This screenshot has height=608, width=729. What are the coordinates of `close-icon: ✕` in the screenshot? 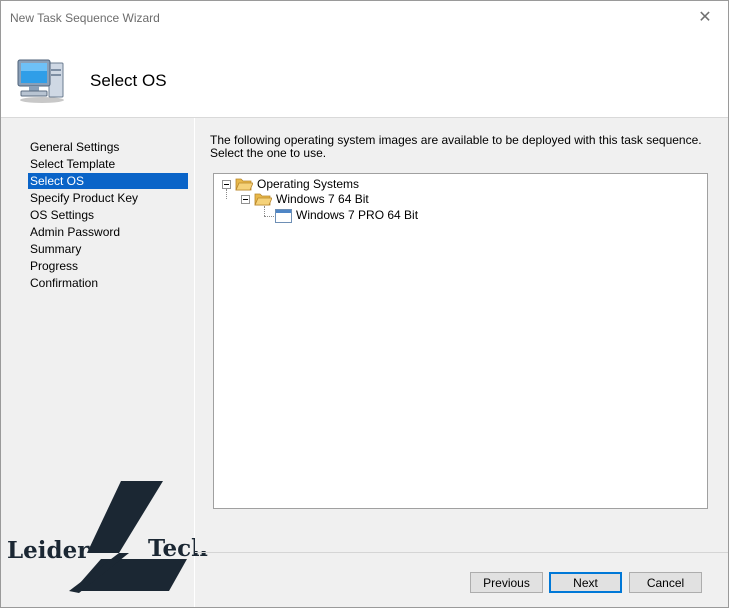 It's located at (705, 17).